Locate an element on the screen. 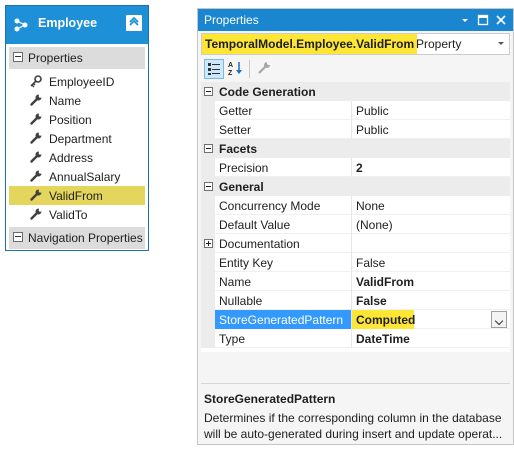  entity-property-label: Address is located at coordinates (71, 158).